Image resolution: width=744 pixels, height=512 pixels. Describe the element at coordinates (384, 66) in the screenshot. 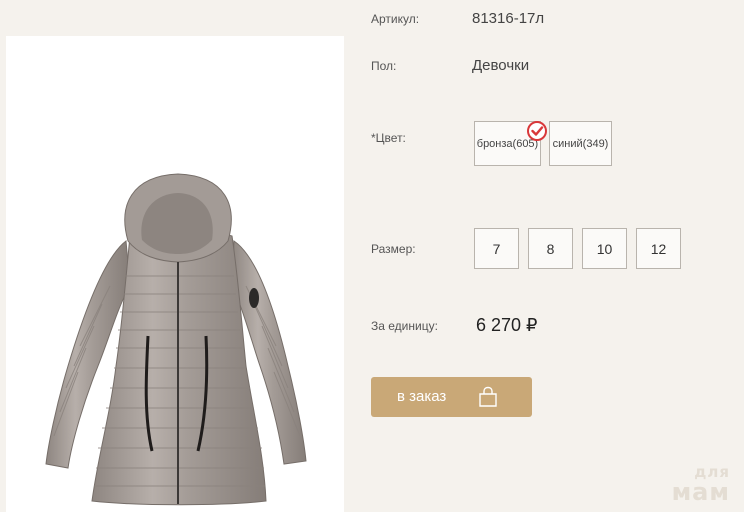

I see `gender-label: Пол:` at that location.